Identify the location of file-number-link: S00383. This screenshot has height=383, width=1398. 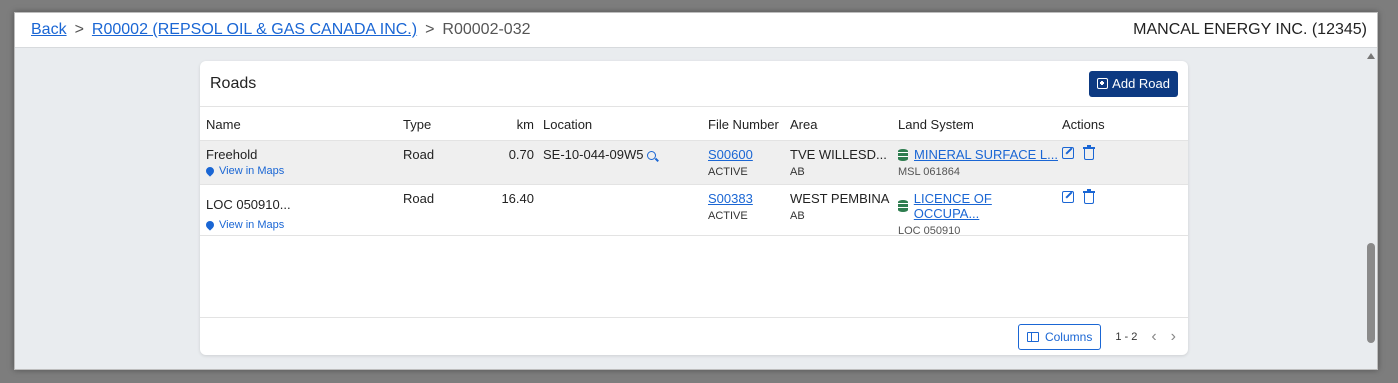
(748, 198).